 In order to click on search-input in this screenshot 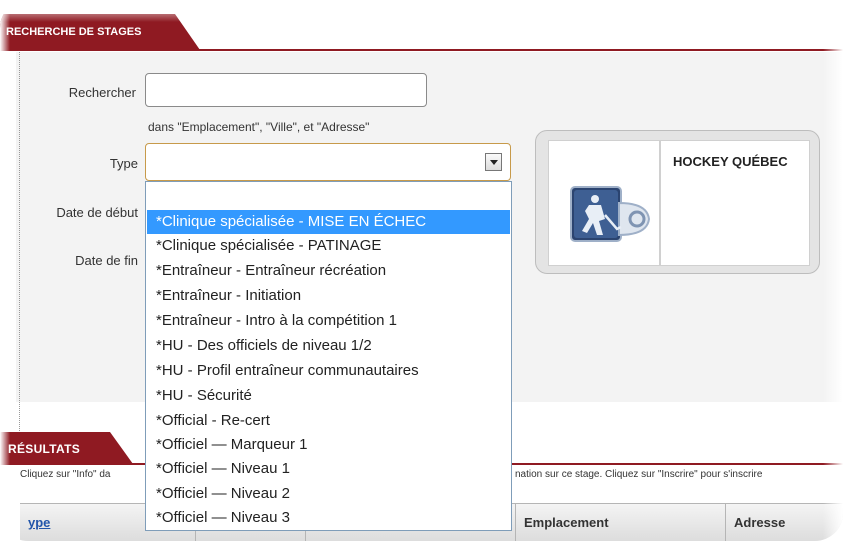, I will do `click(286, 90)`.